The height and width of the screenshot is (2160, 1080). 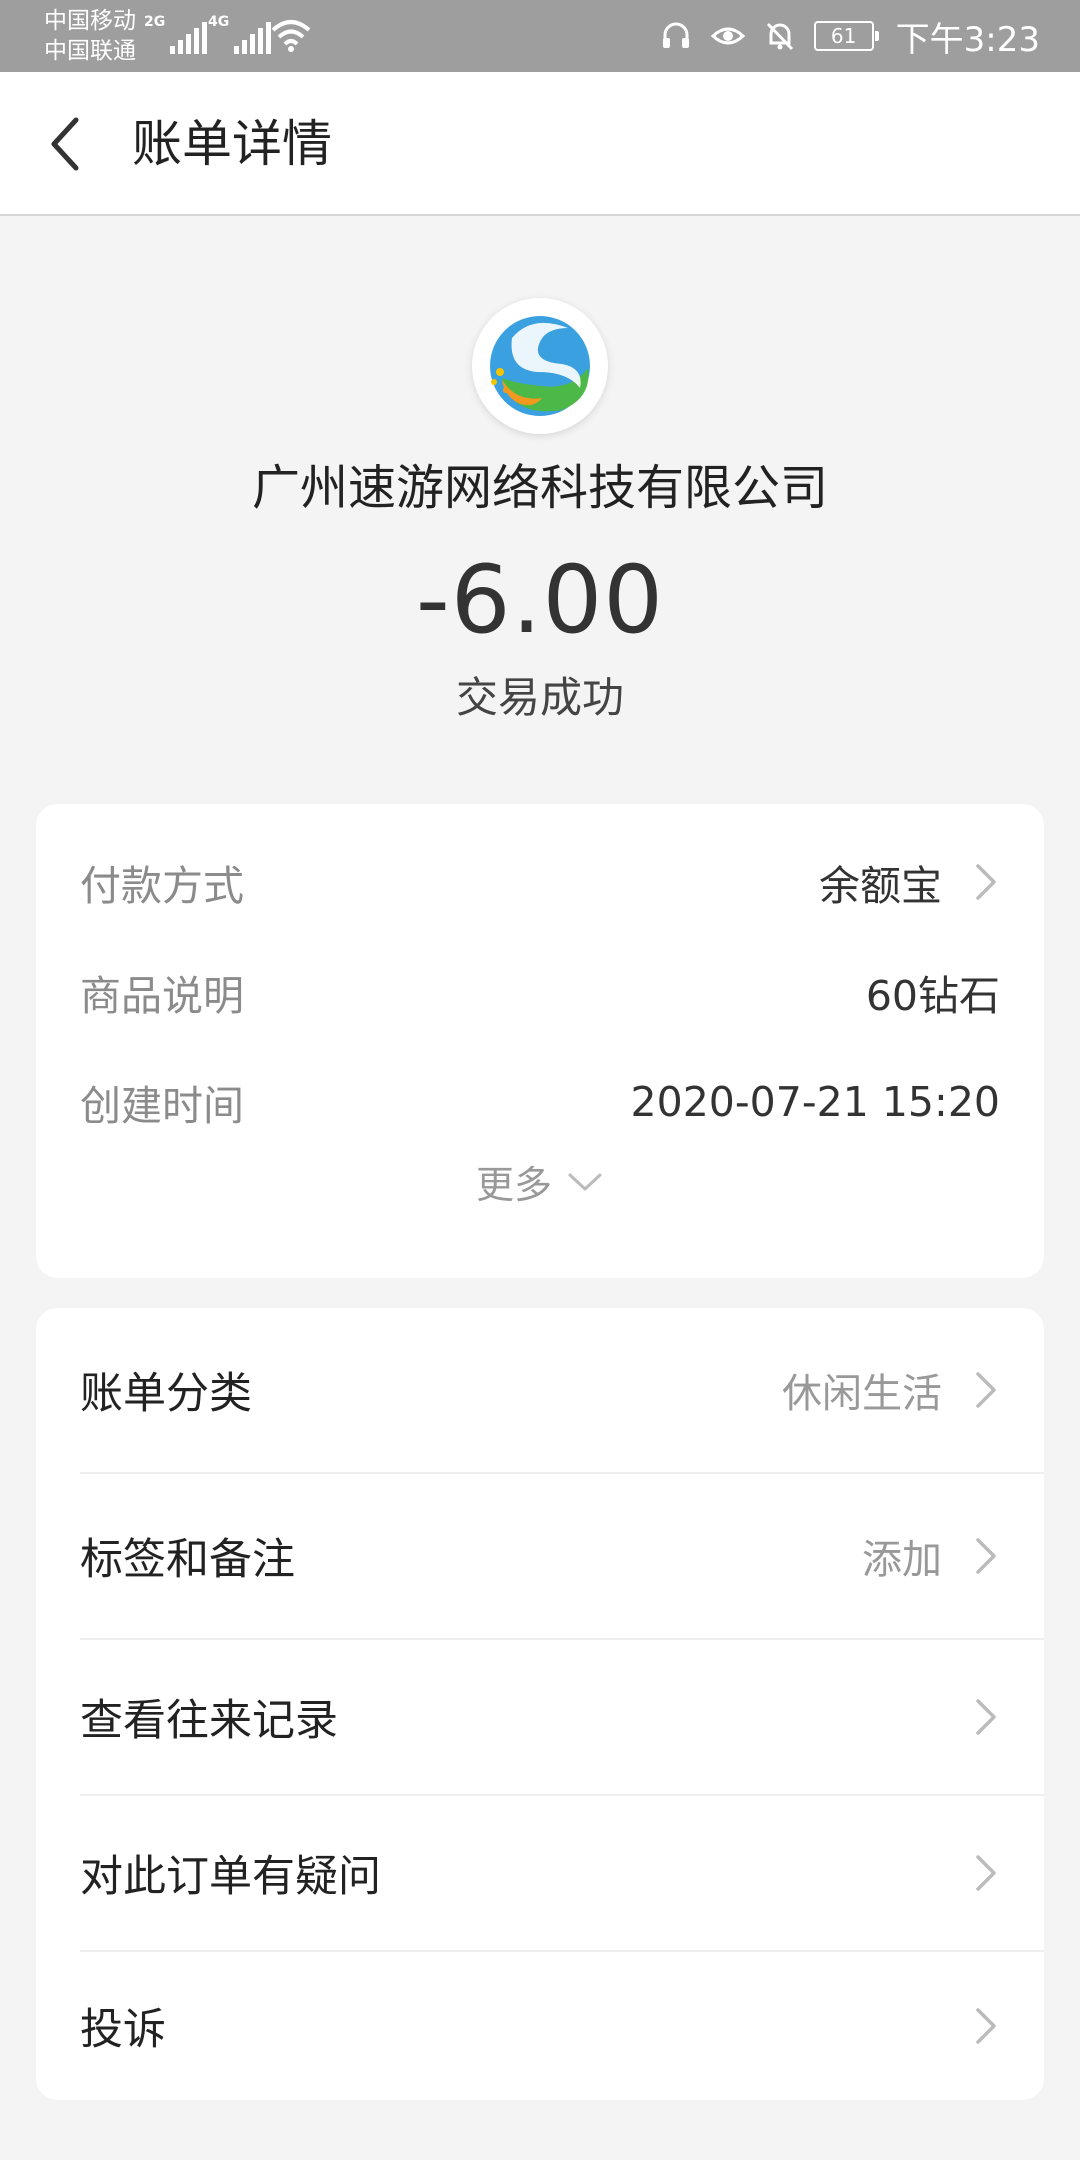 What do you see at coordinates (155, 22) in the screenshot?
I see `network-type-1: 2G` at bounding box center [155, 22].